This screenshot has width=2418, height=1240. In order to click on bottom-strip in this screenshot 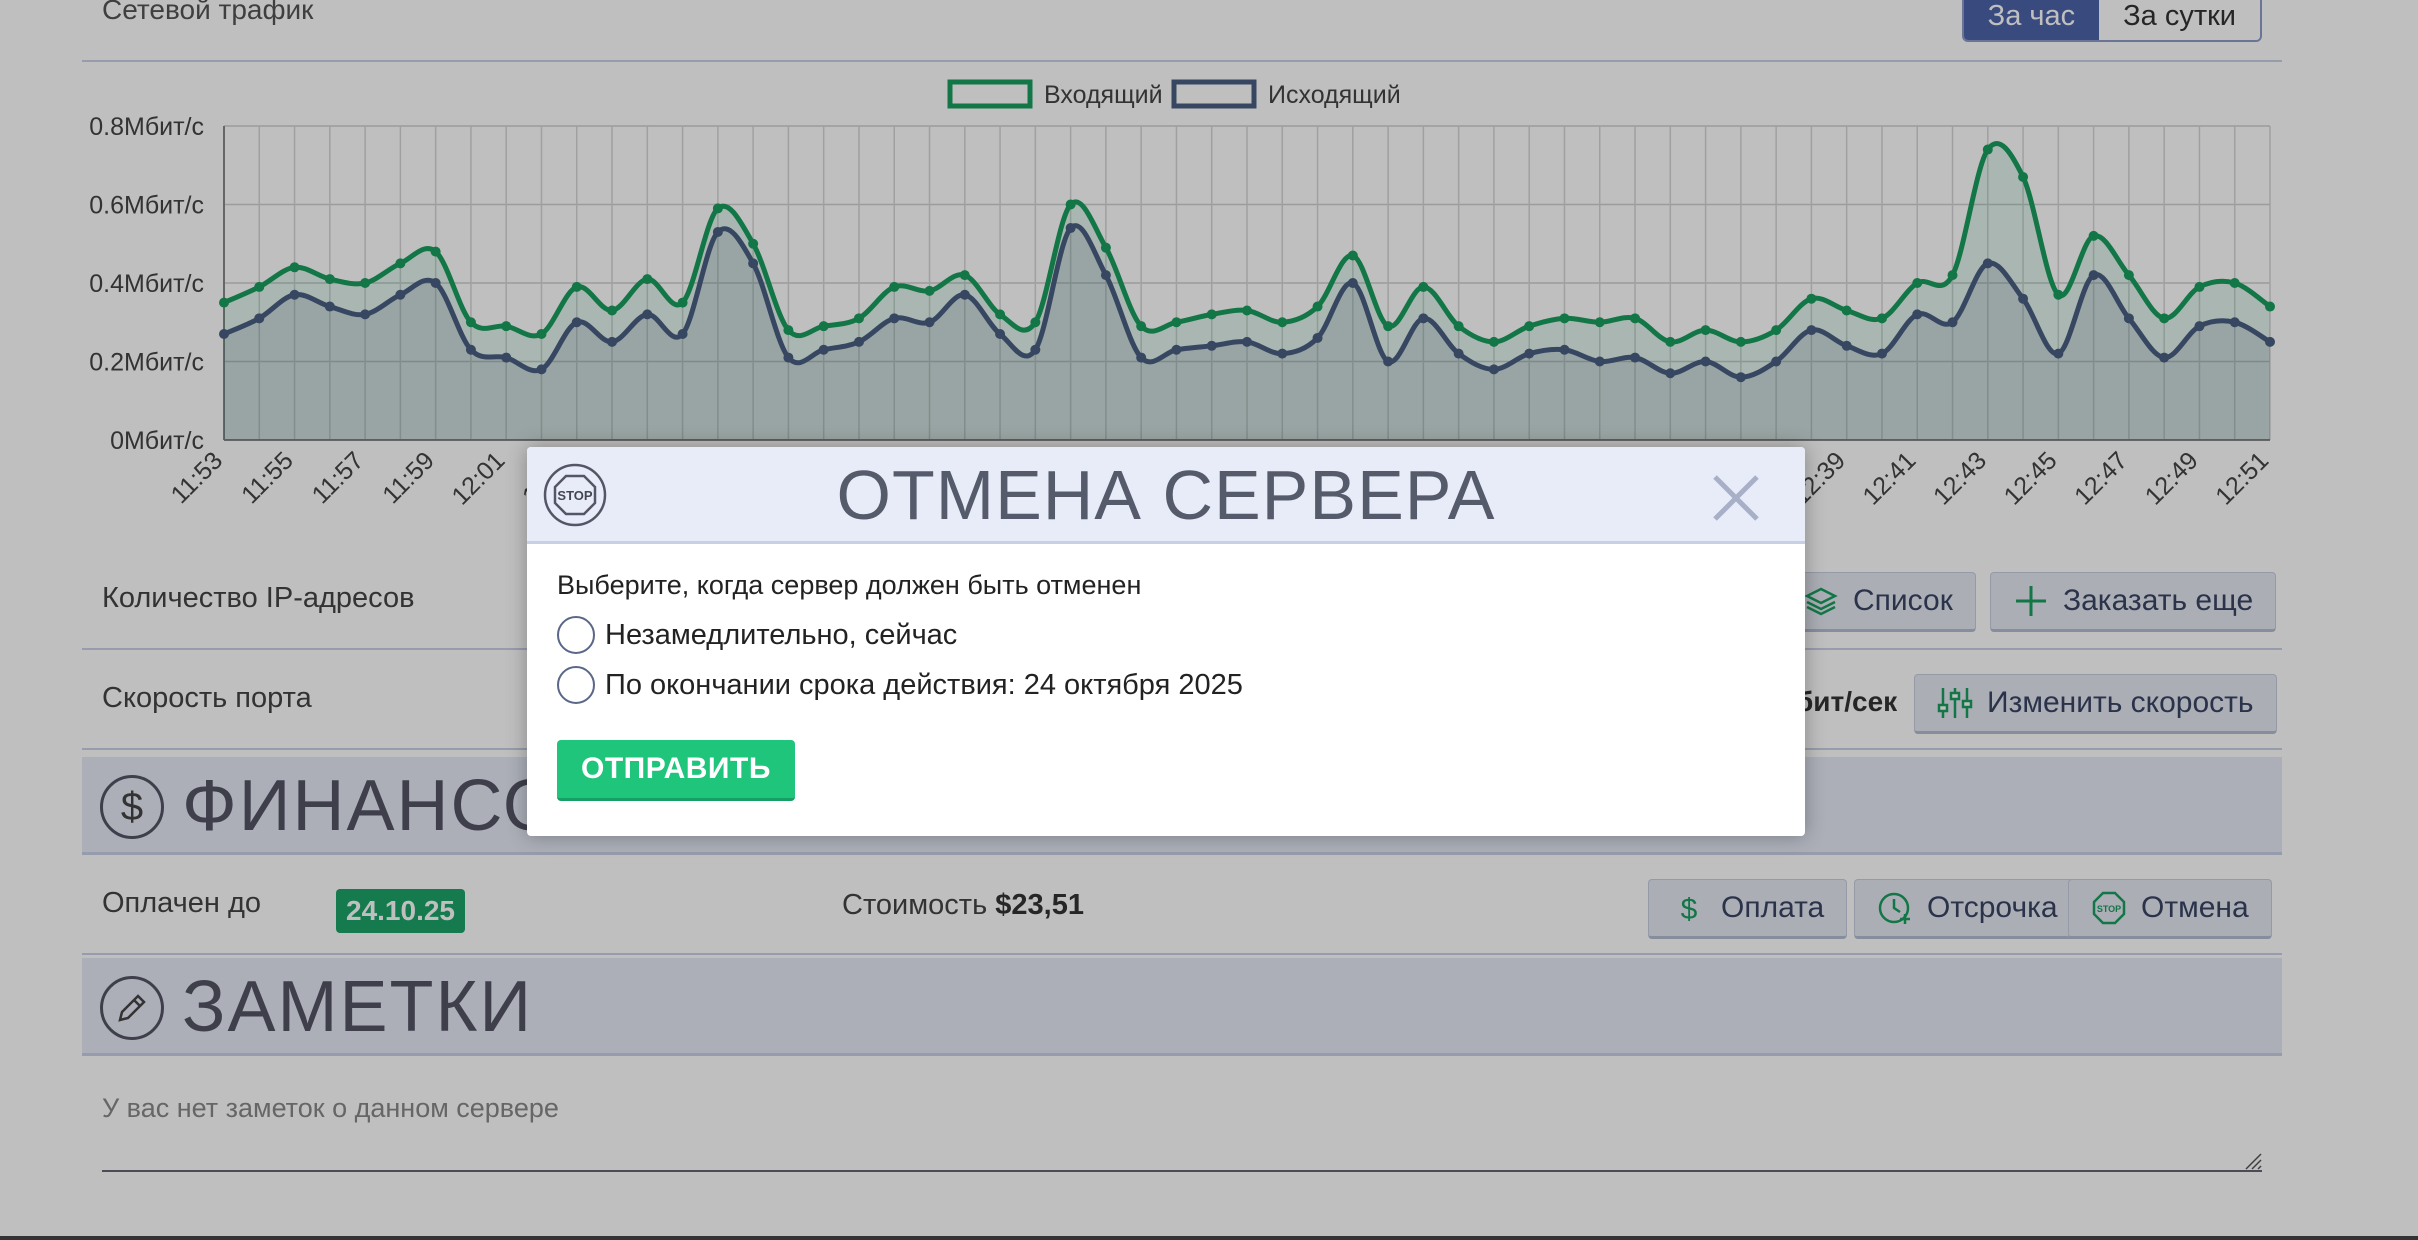, I will do `click(1209, 1238)`.